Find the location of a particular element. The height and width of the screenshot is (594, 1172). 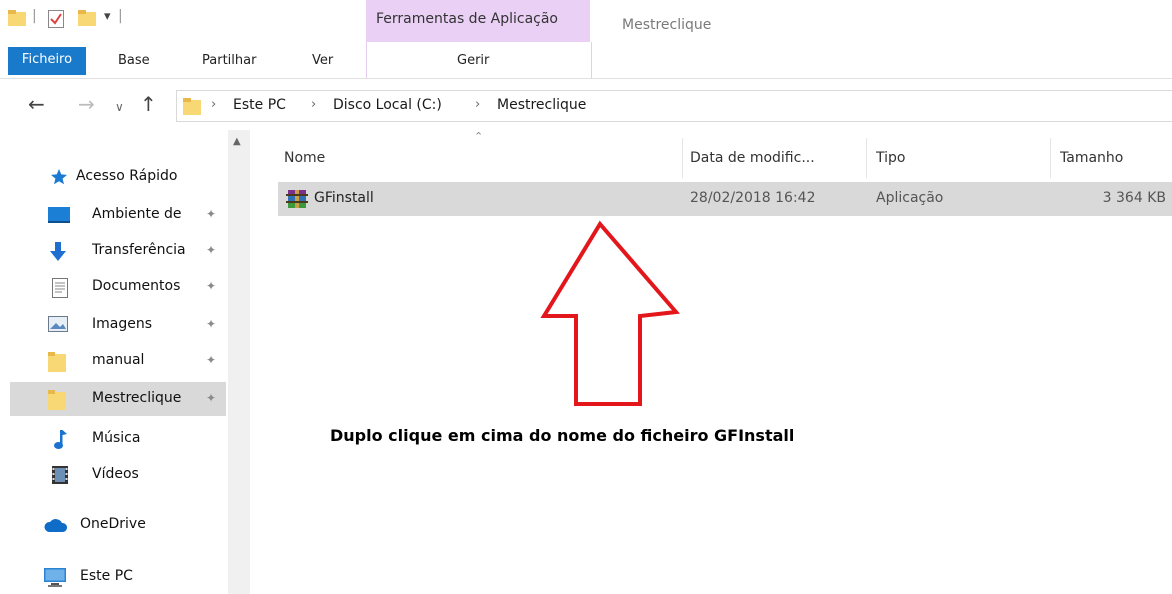

pictures-icon is located at coordinates (58, 325).